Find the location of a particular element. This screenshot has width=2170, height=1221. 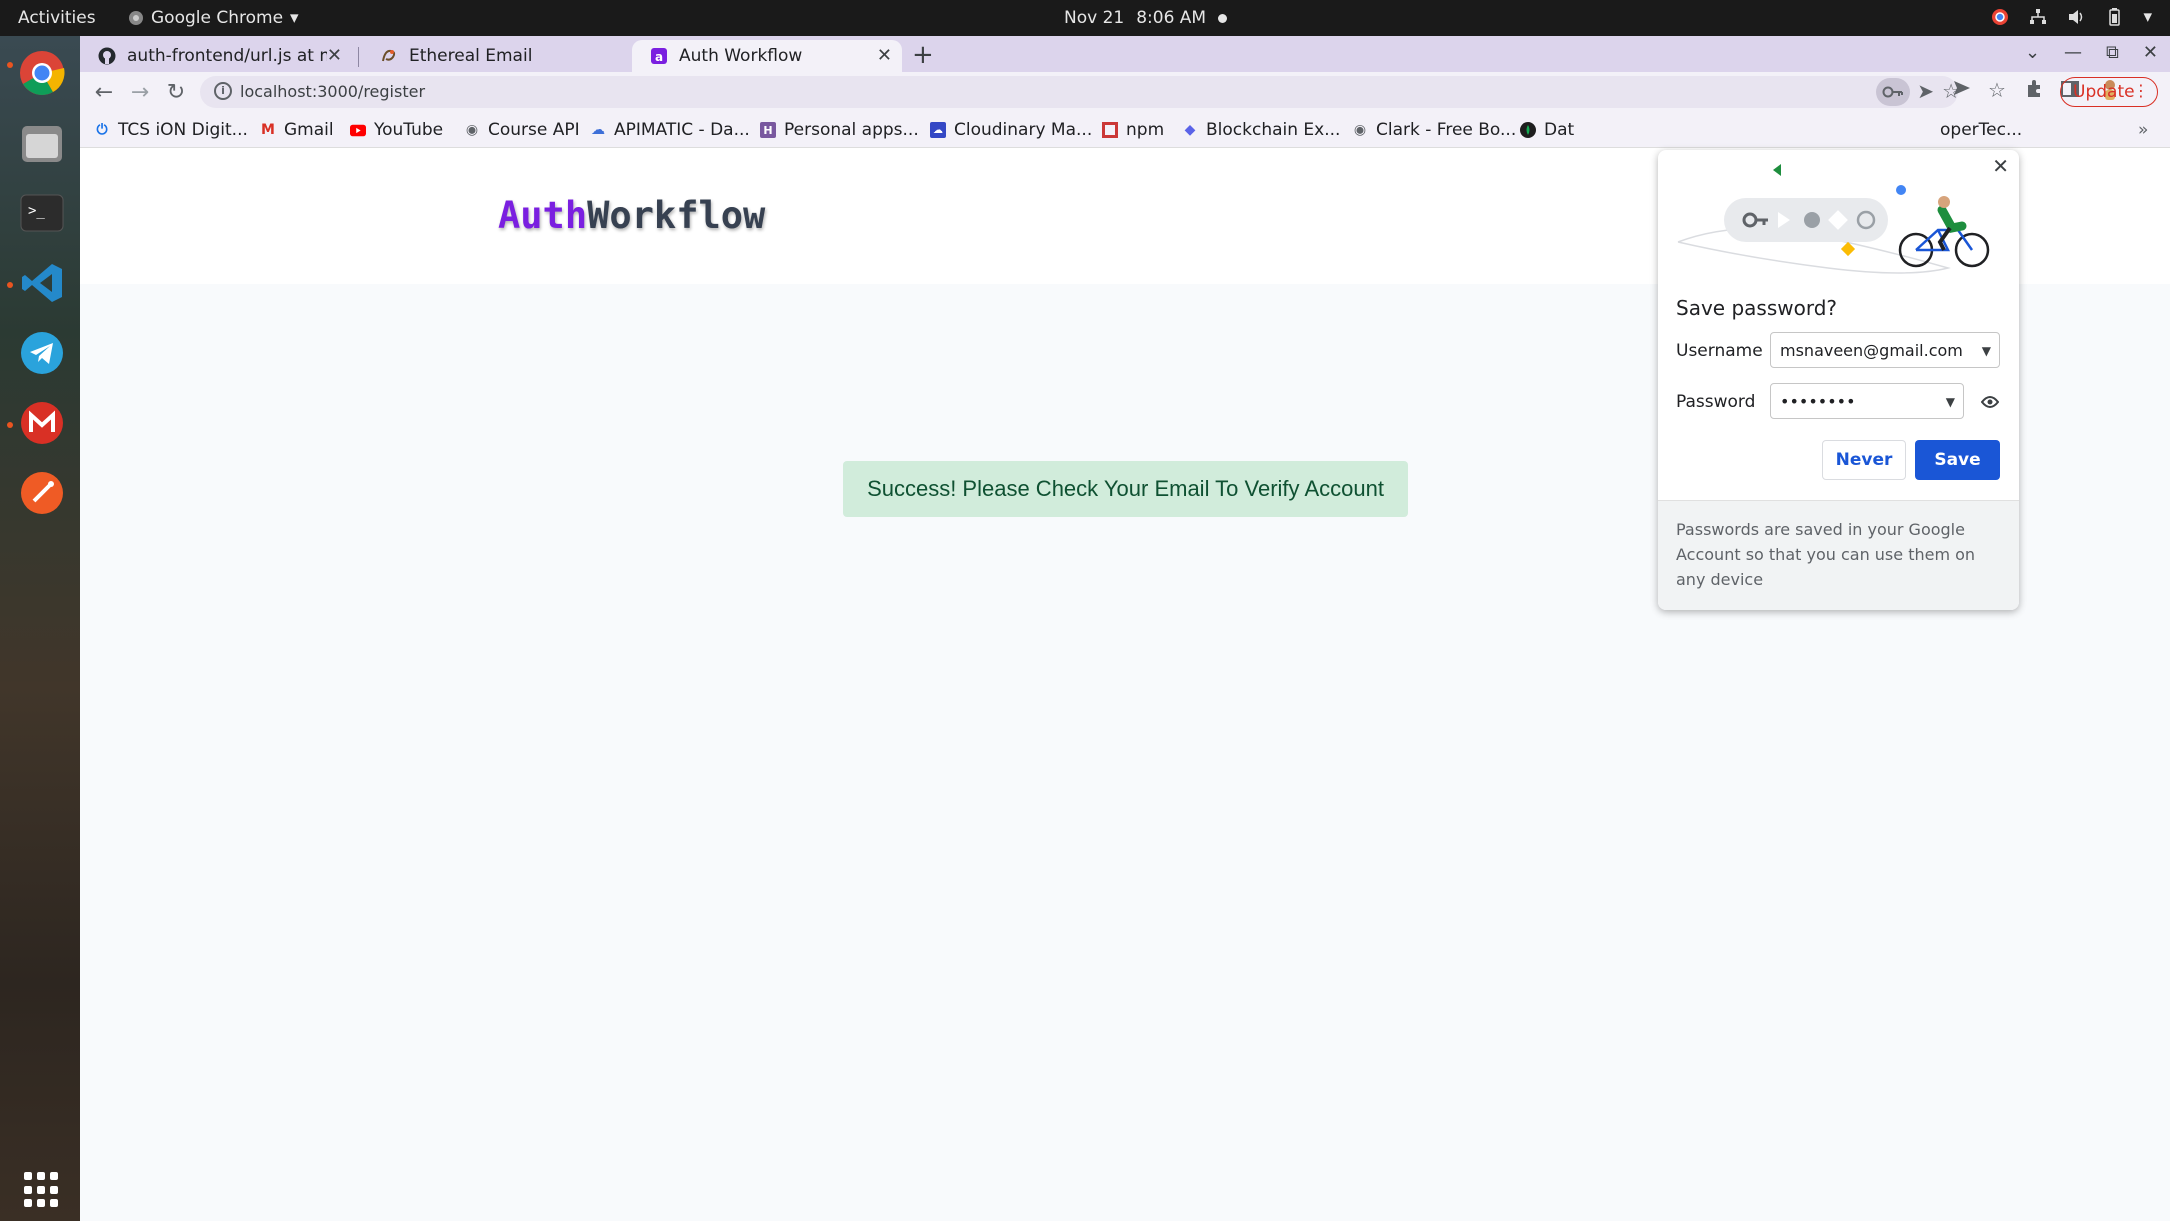

system-tray: ▾ is located at coordinates (2071, 17).